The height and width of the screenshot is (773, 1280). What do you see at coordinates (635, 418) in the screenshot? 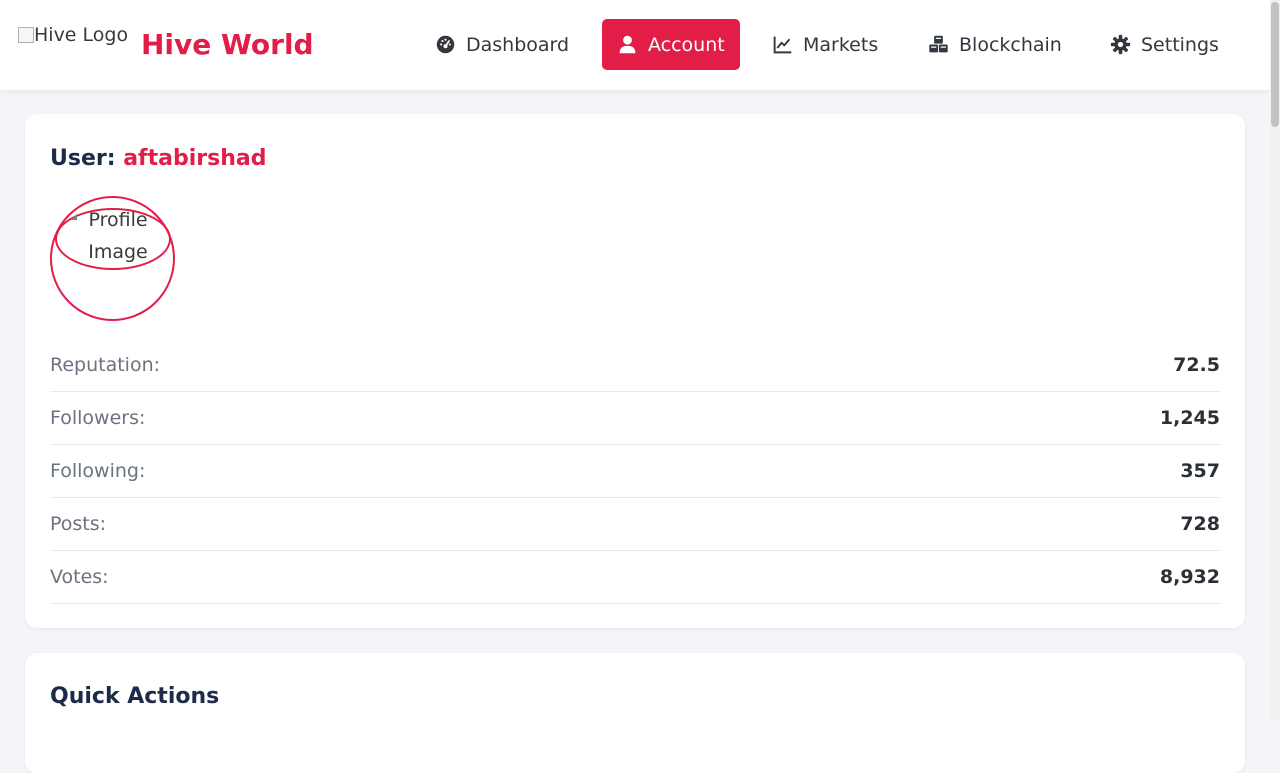
I see `stat-row-followers: Followers: 1,245` at bounding box center [635, 418].